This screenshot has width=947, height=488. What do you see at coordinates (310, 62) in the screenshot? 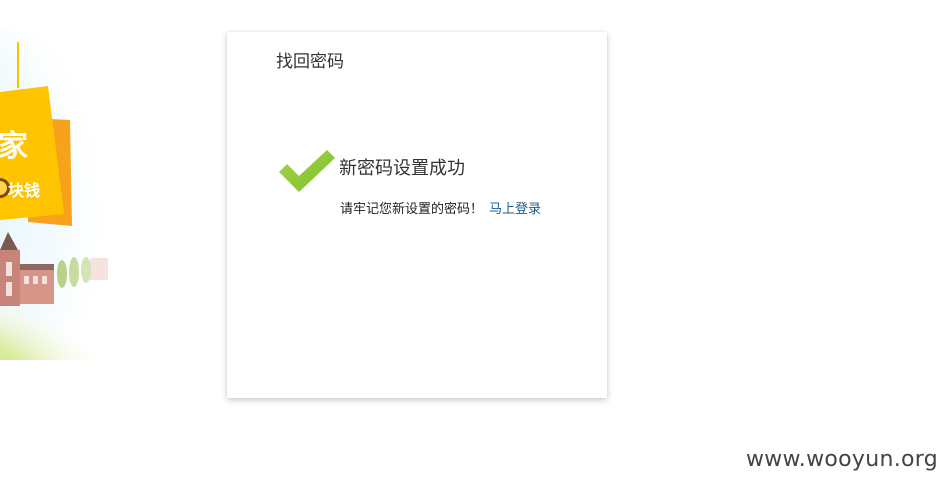
I see `card-title: 找回密码` at bounding box center [310, 62].